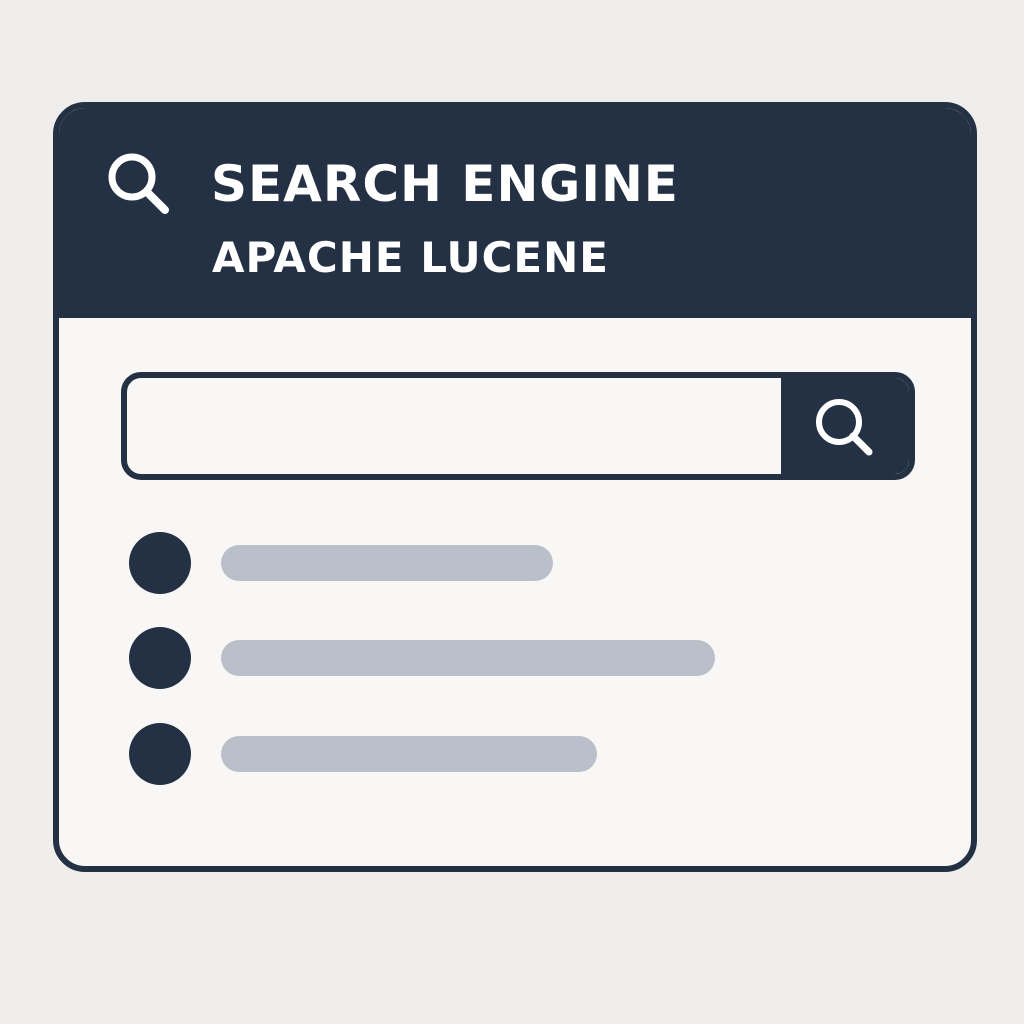 This screenshot has width=1024, height=1024. I want to click on search-button, so click(845, 426).